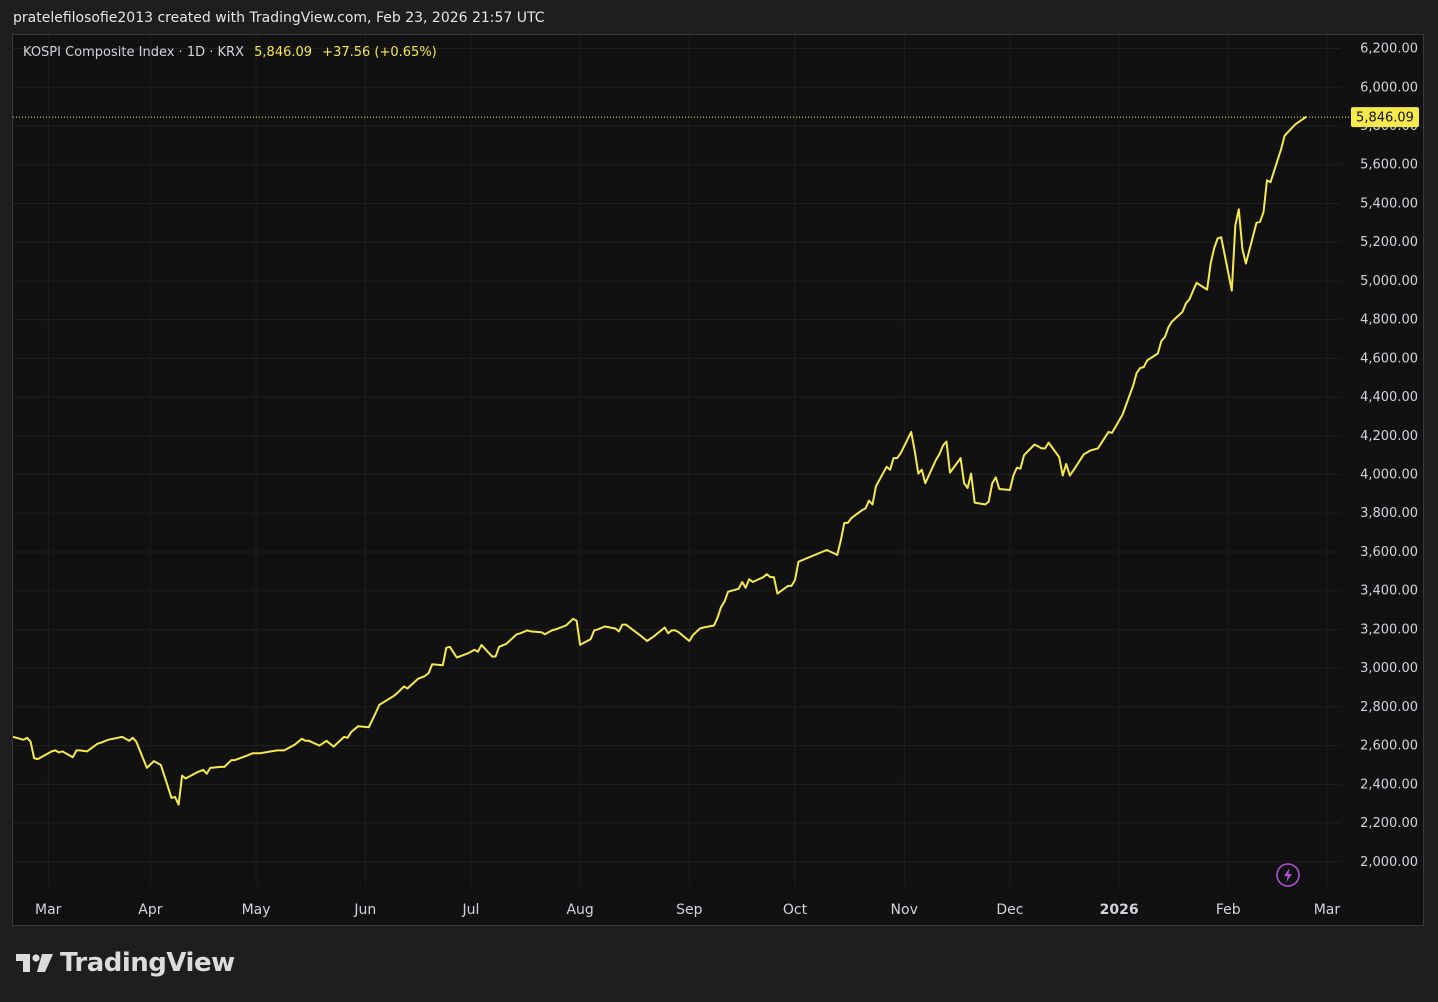 The height and width of the screenshot is (1002, 1438). I want to click on tradingview-logo: TradingView, so click(125, 963).